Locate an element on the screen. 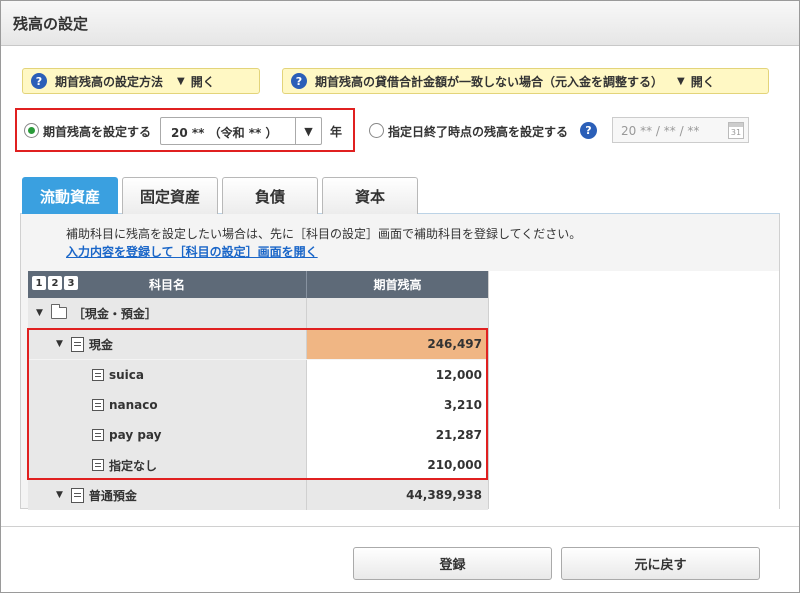 The height and width of the screenshot is (593, 800). row-name: 普通預金 is located at coordinates (112, 495).